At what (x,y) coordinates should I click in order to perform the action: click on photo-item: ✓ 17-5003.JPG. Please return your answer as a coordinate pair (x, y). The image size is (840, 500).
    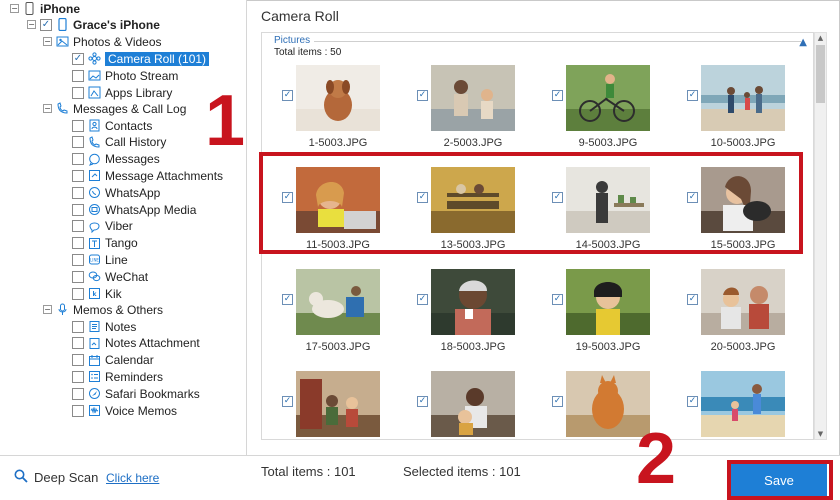
    Looking at the image, I should click on (327, 316).